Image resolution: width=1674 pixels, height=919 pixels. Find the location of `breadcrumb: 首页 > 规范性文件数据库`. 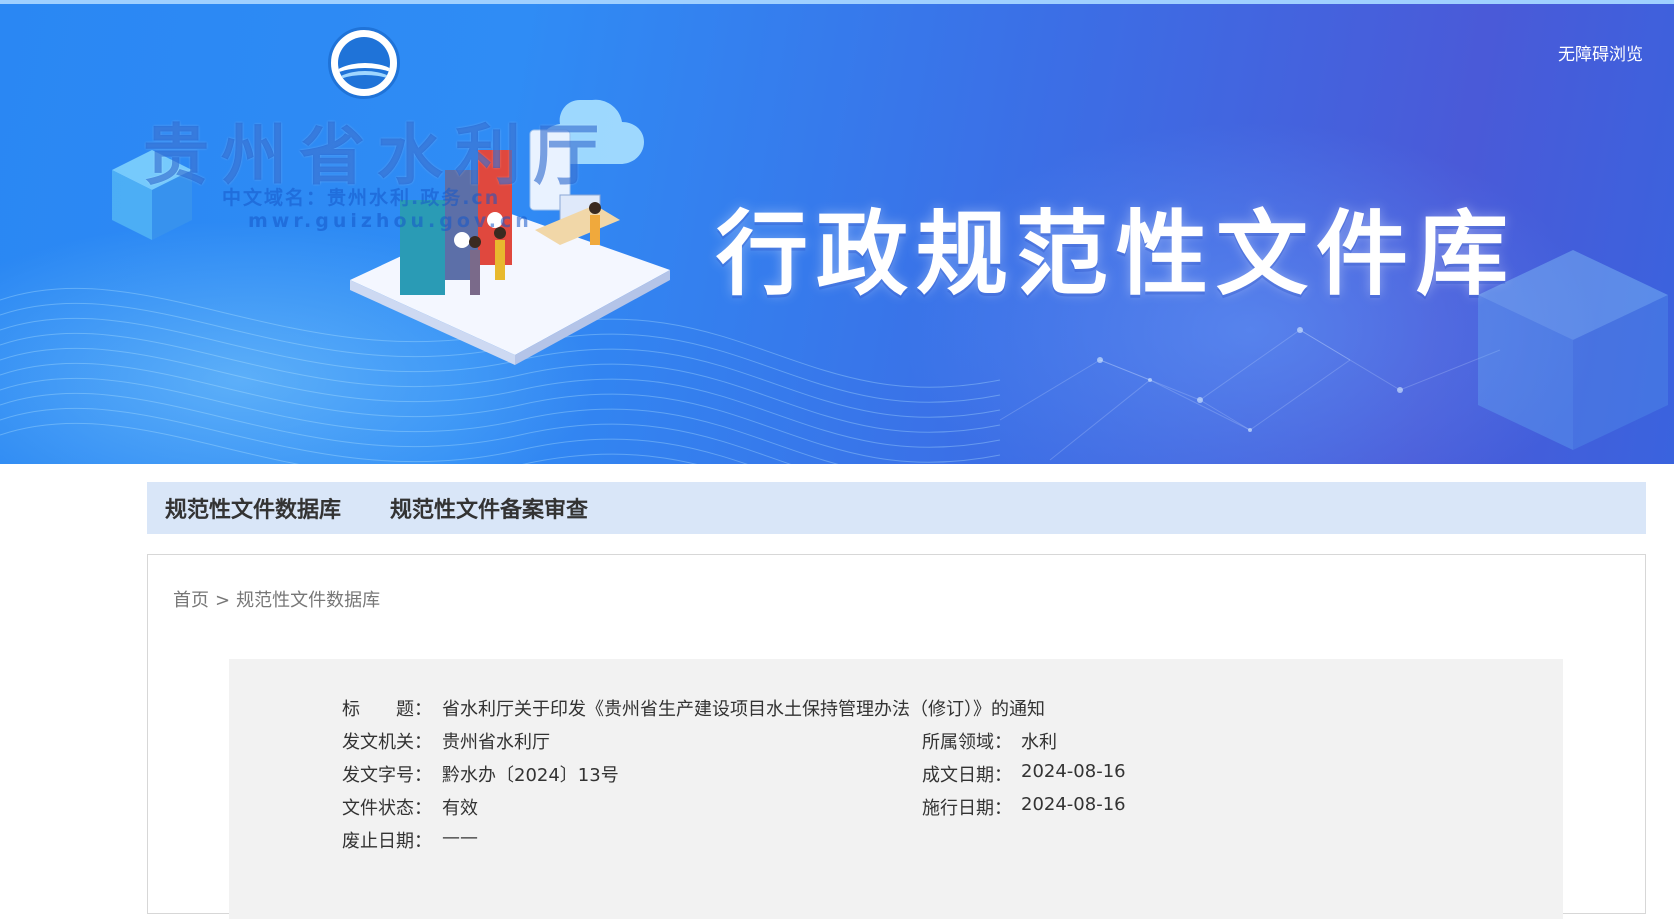

breadcrumb: 首页 > 规范性文件数据库 is located at coordinates (276, 599).